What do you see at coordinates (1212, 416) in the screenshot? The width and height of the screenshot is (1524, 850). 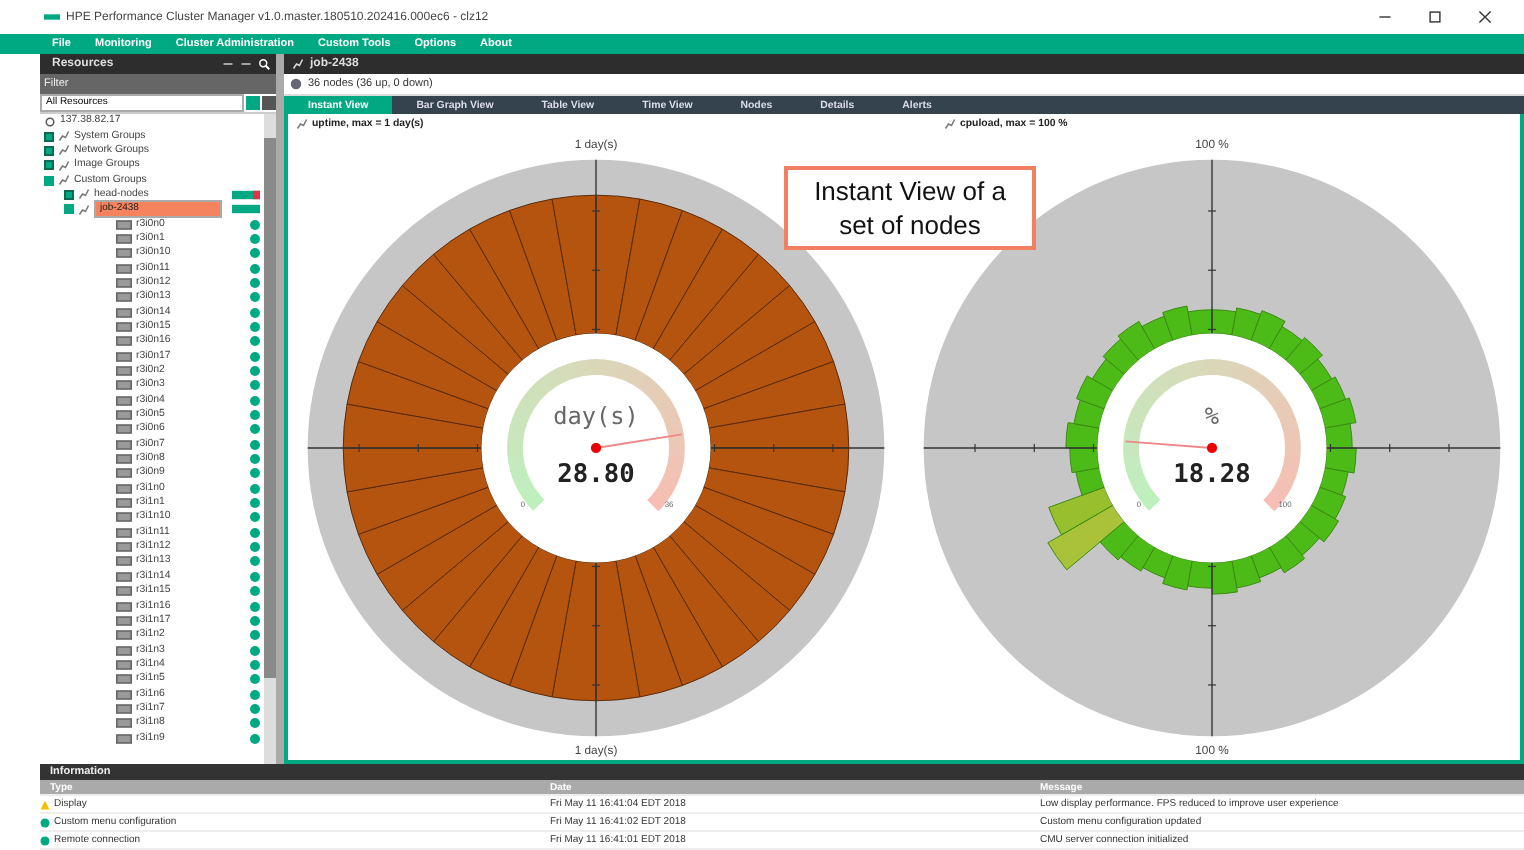 I see `gauge-unit: %` at bounding box center [1212, 416].